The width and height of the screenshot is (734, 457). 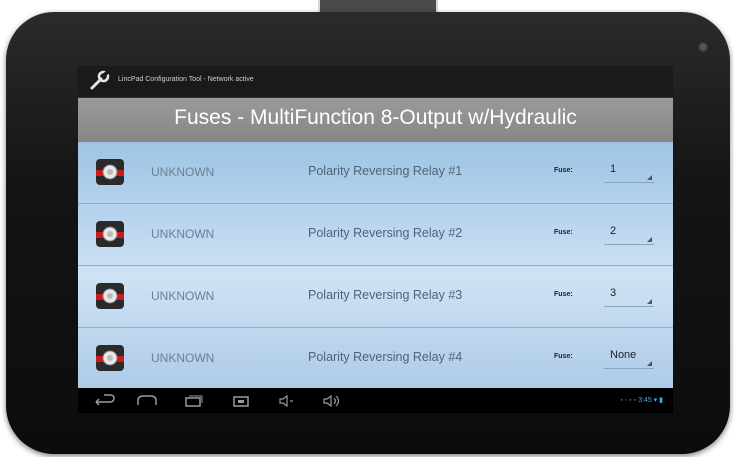 What do you see at coordinates (286, 401) in the screenshot?
I see `volume-down-icon` at bounding box center [286, 401].